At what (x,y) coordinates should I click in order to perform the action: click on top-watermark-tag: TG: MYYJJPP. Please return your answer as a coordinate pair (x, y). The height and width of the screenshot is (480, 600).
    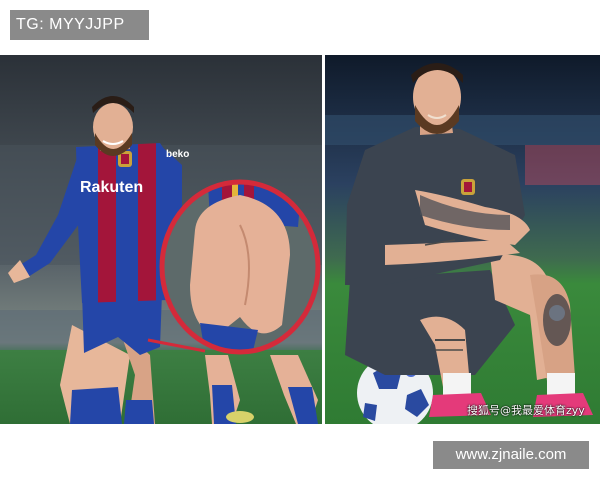
    Looking at the image, I should click on (79, 25).